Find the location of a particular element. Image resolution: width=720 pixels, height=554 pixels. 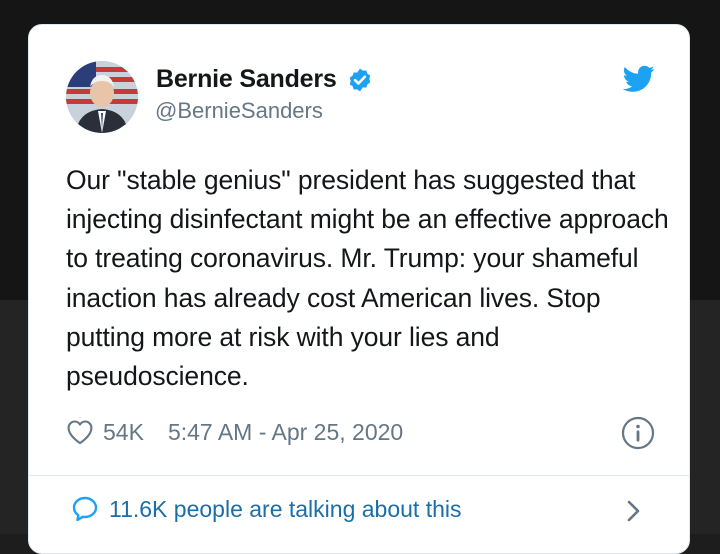

author-name-row: Bernie Sanders is located at coordinates (264, 79).